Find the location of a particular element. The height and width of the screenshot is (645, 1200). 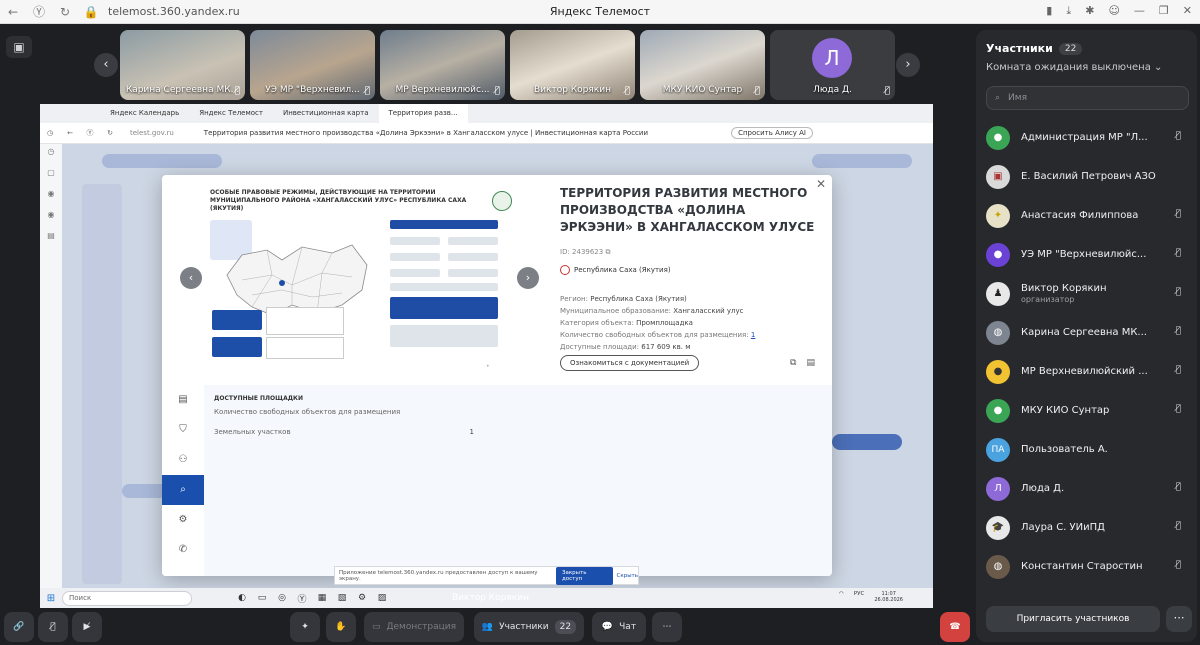

participant-row: 🎓 Лаура С. УИиПД 🎙̸ is located at coordinates (1086, 527).